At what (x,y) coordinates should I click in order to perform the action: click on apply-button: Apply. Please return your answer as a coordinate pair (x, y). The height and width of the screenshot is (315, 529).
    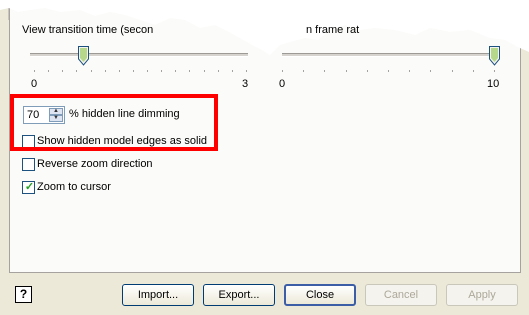
    Looking at the image, I should click on (482, 295).